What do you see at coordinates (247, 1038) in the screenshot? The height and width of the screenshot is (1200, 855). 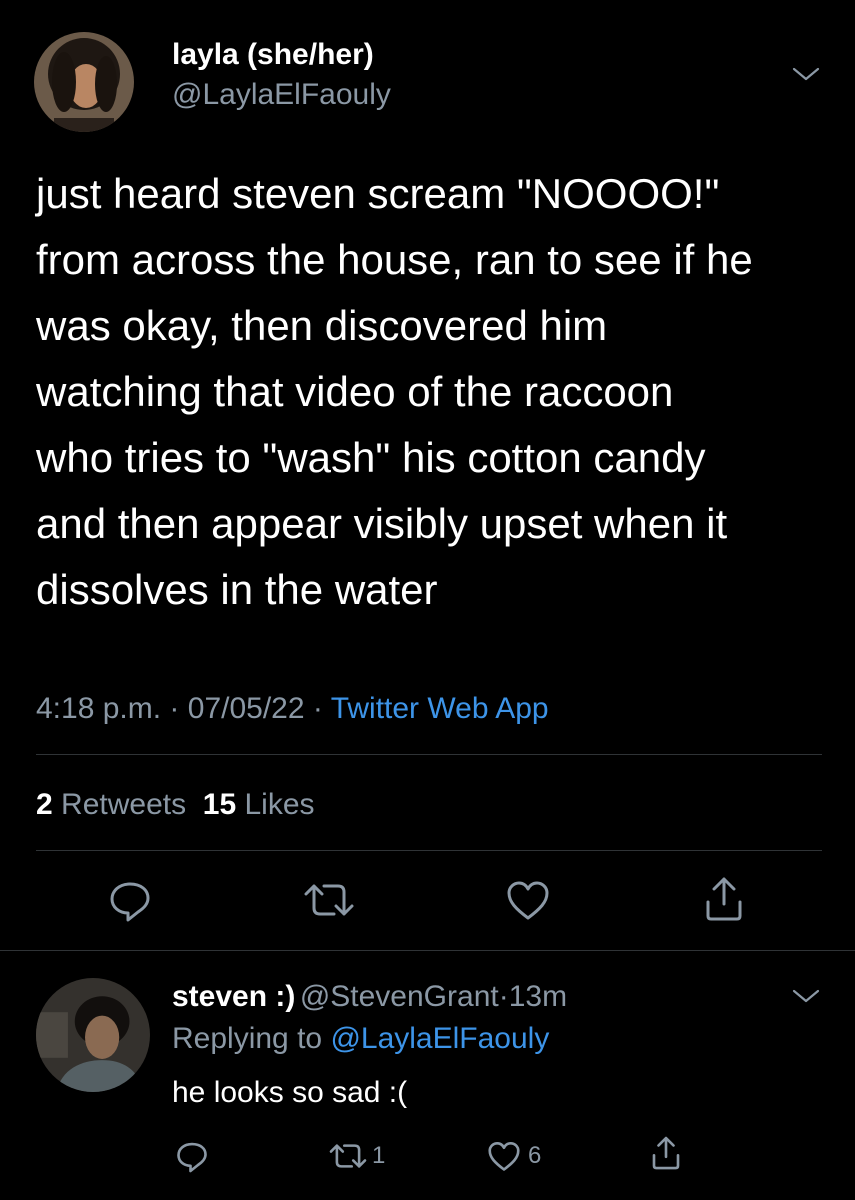 I see `replying-to-prefix: Replying to` at bounding box center [247, 1038].